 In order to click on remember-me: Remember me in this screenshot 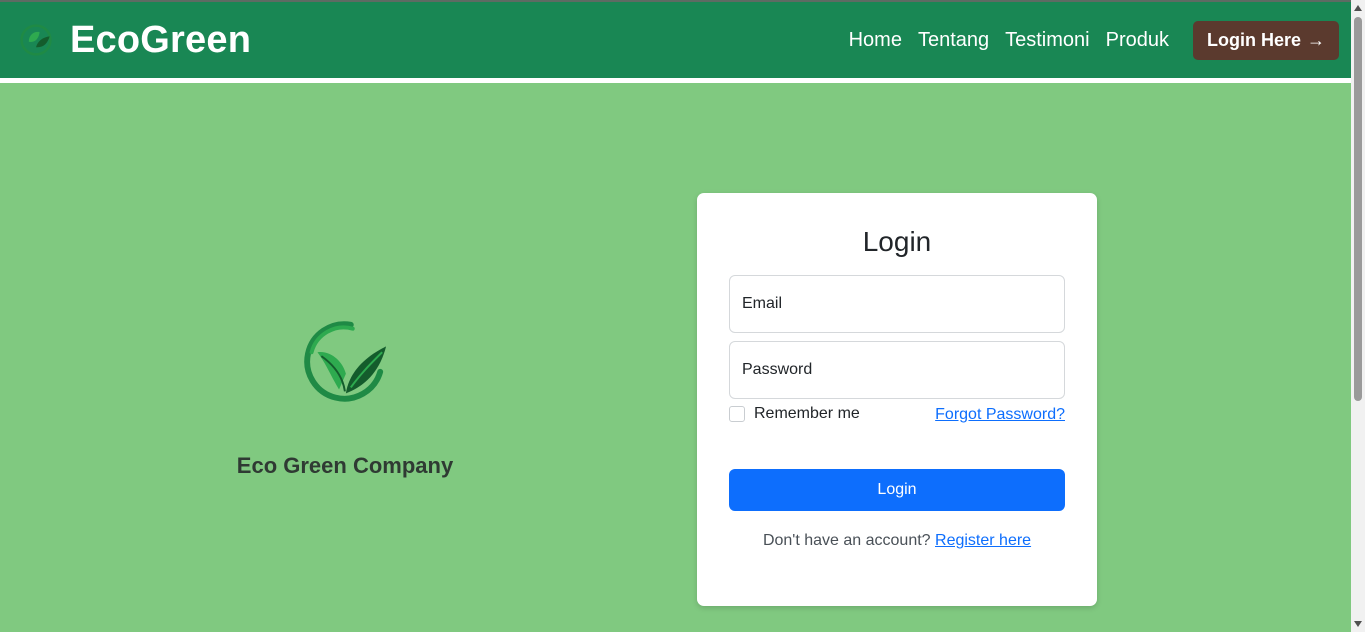, I will do `click(794, 414)`.